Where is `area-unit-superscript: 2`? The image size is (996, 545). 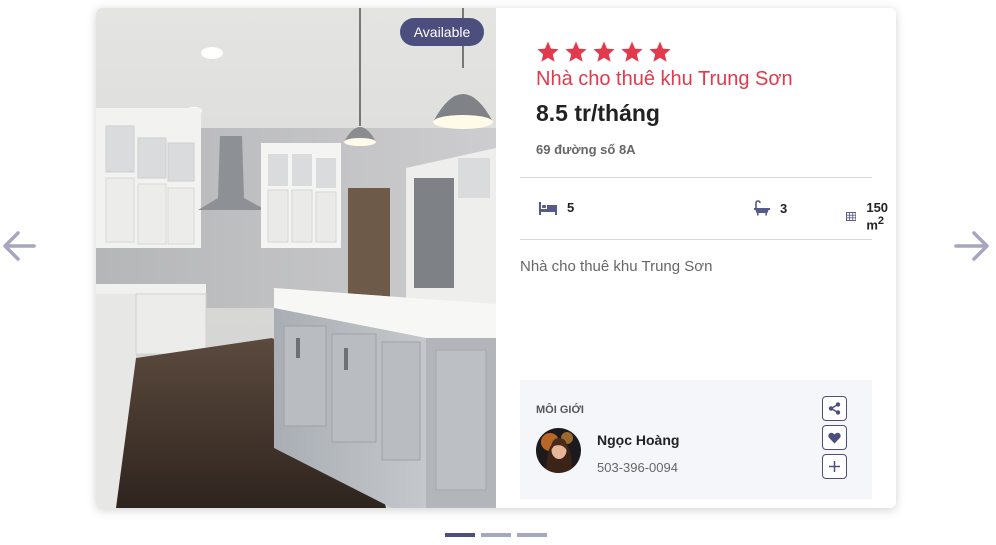 area-unit-superscript: 2 is located at coordinates (881, 221).